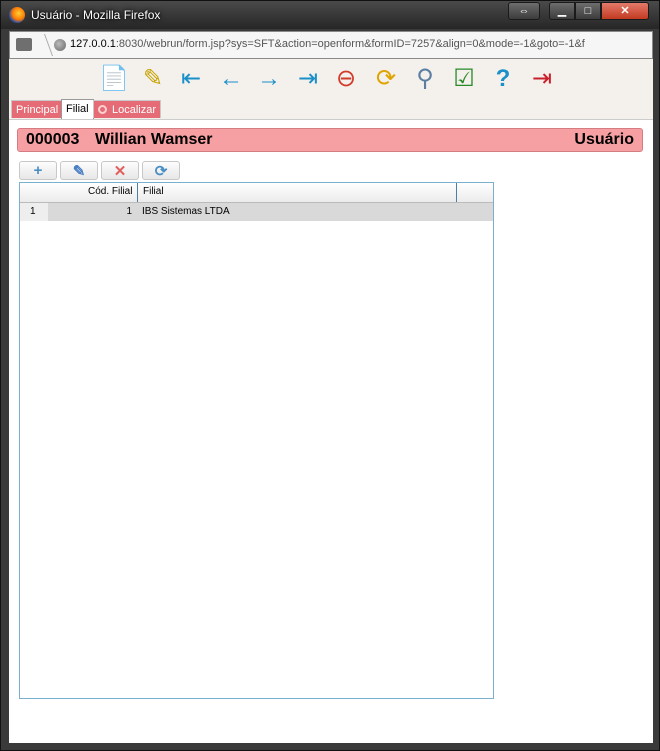 Image resolution: width=660 pixels, height=751 pixels. Describe the element at coordinates (114, 79) in the screenshot. I see `new-record-icon: 📄` at that location.